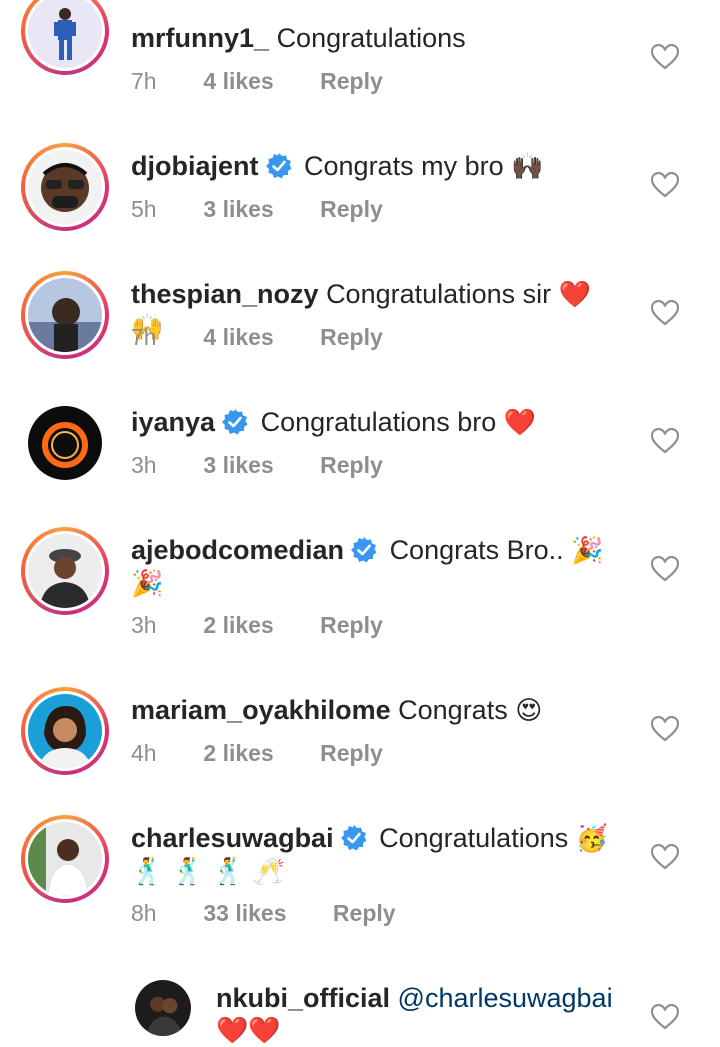 The image size is (720, 1047). I want to click on comment-body: charlesuwagbai Congratulations 🥳 🕺 🕺 🕺 🥂, so click(376, 855).